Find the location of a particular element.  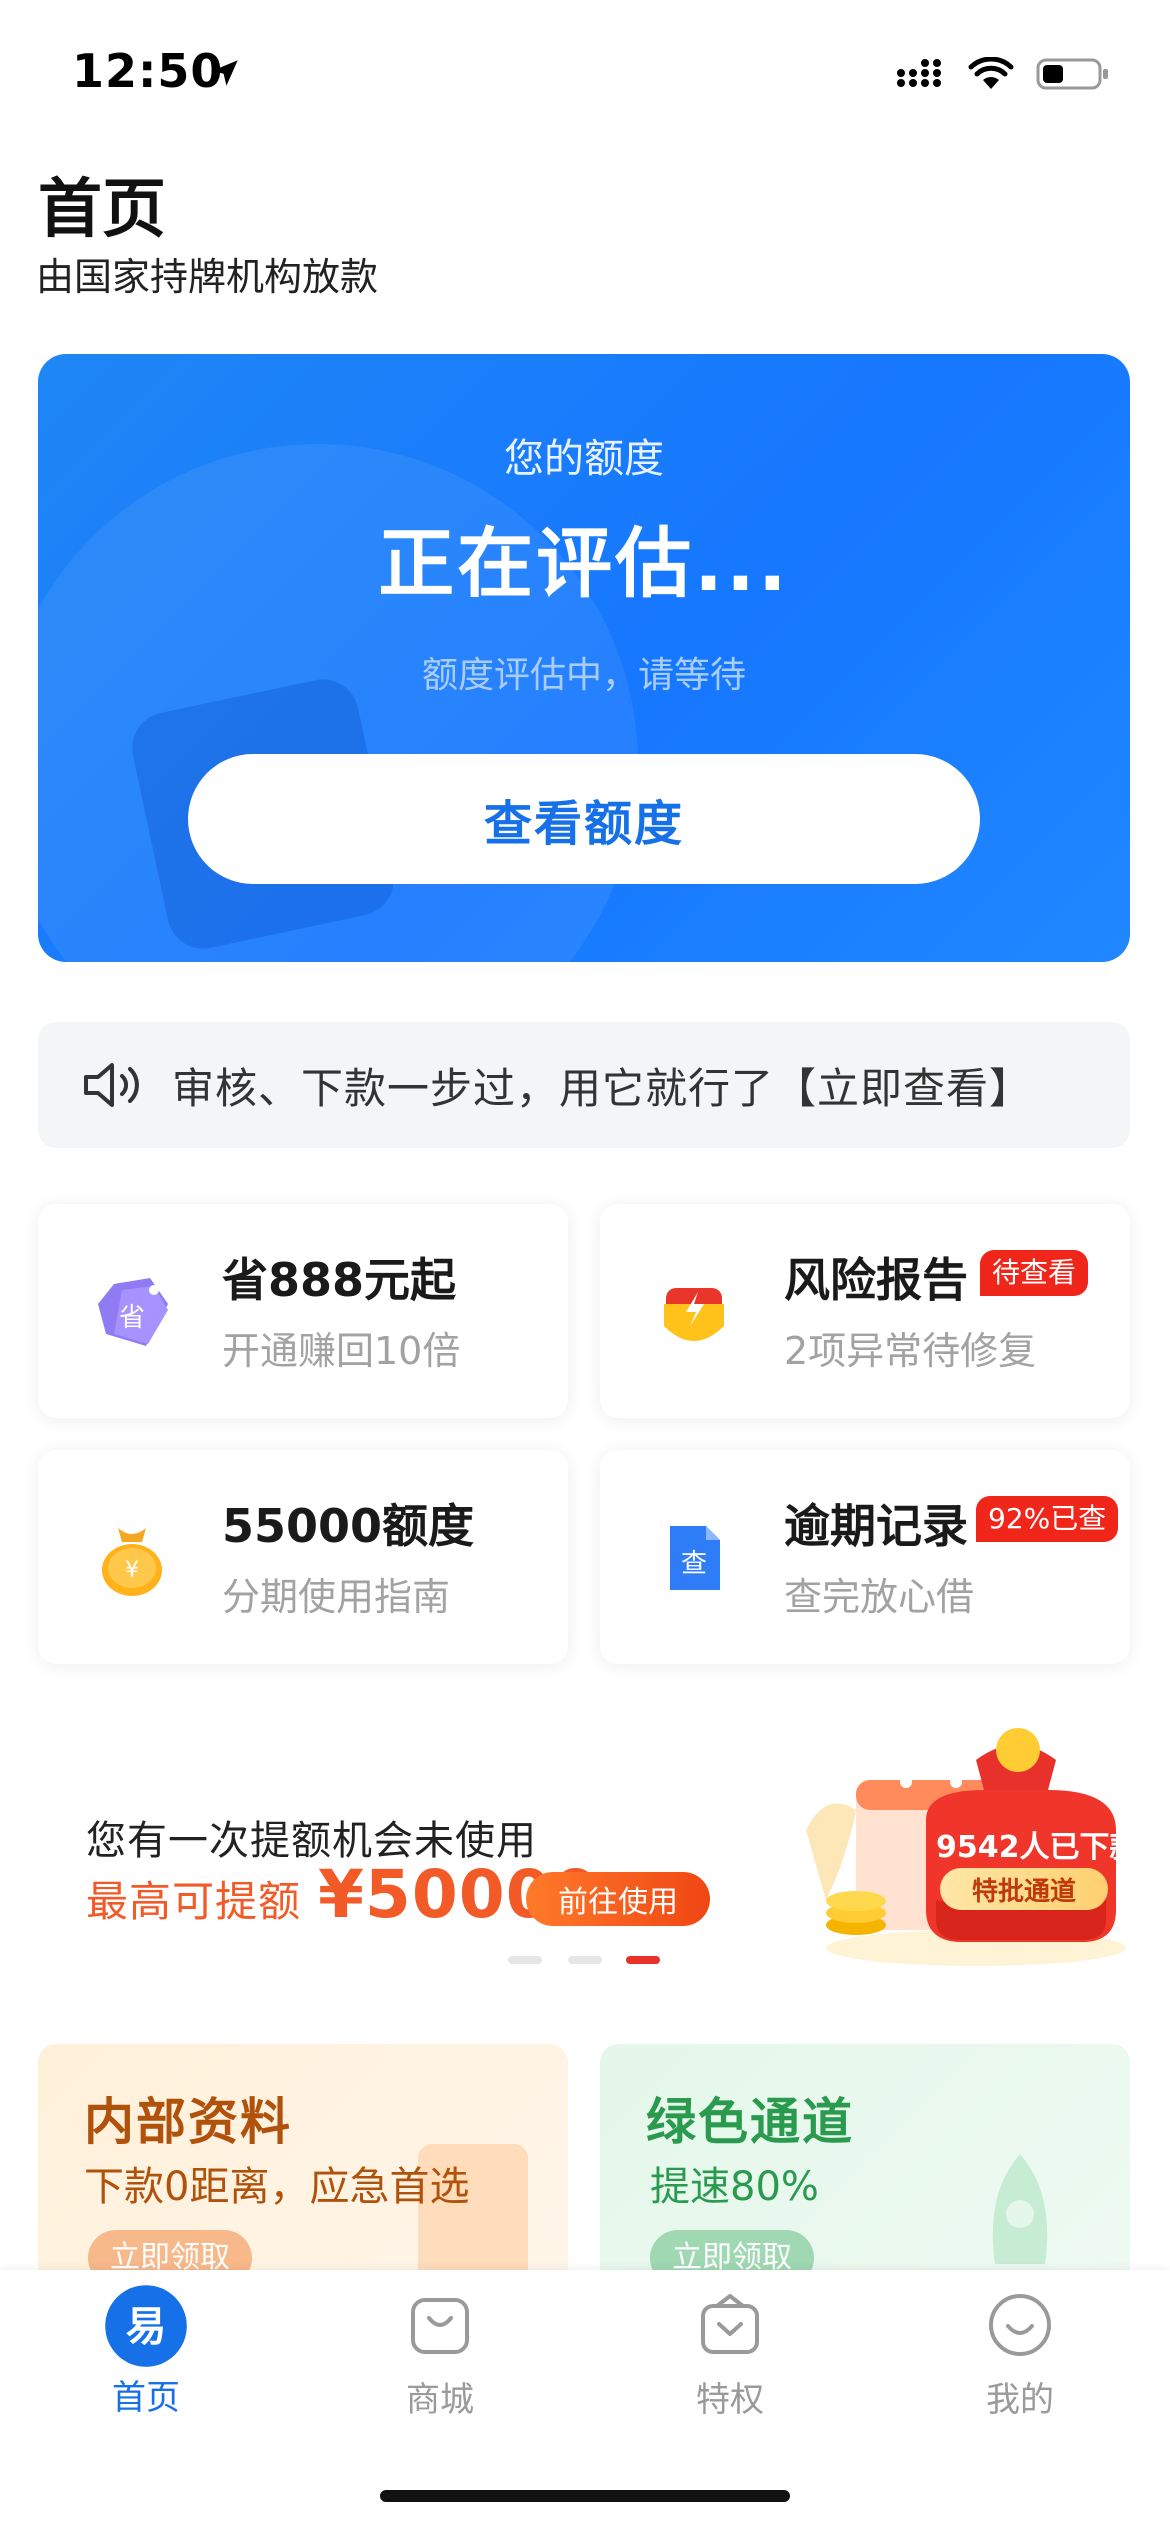

feature-title: 省888元起 is located at coordinates (339, 1280).